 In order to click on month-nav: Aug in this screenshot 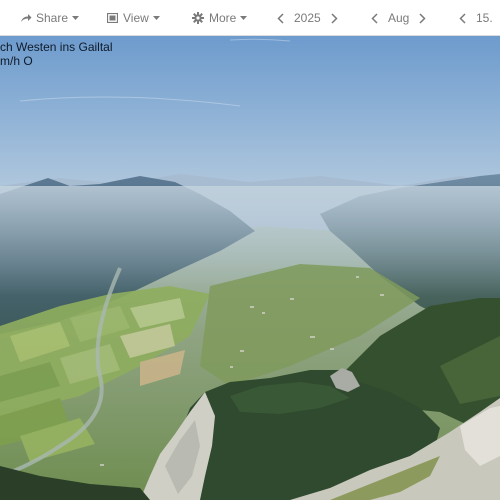, I will do `click(398, 18)`.